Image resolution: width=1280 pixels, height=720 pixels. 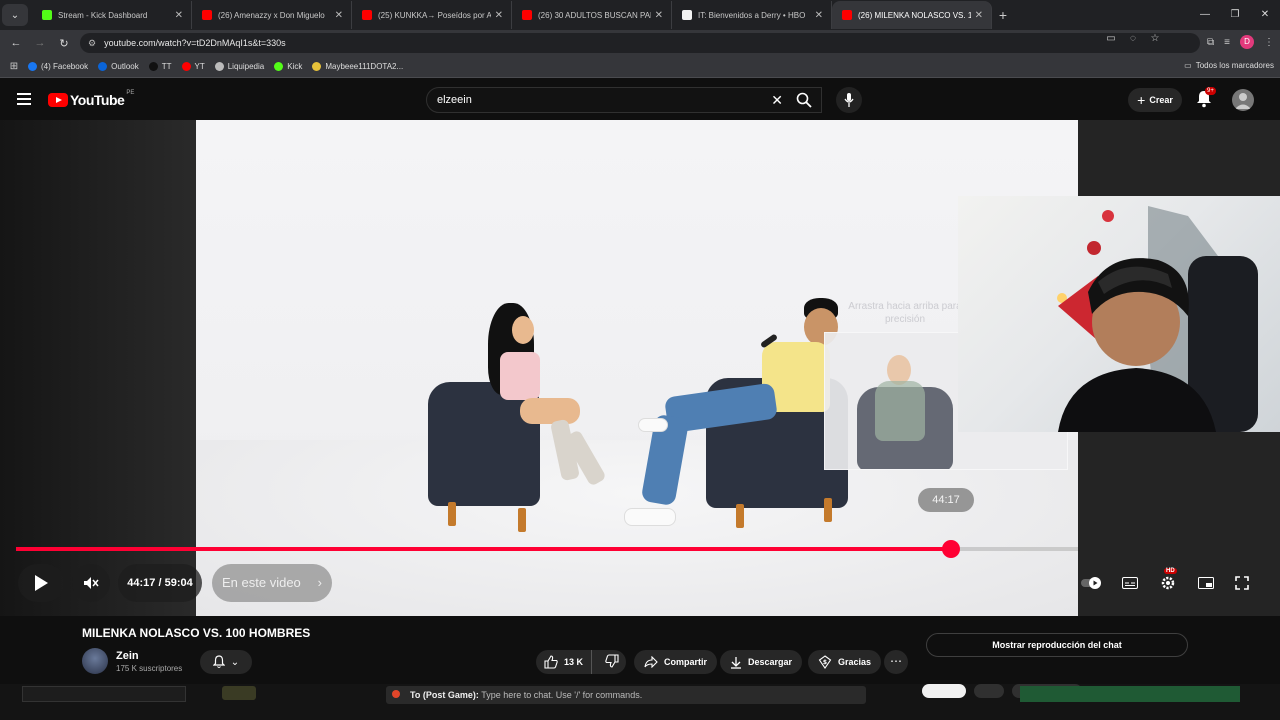 I want to click on subscriber-count: 175 K suscriptores, so click(x=149, y=668).